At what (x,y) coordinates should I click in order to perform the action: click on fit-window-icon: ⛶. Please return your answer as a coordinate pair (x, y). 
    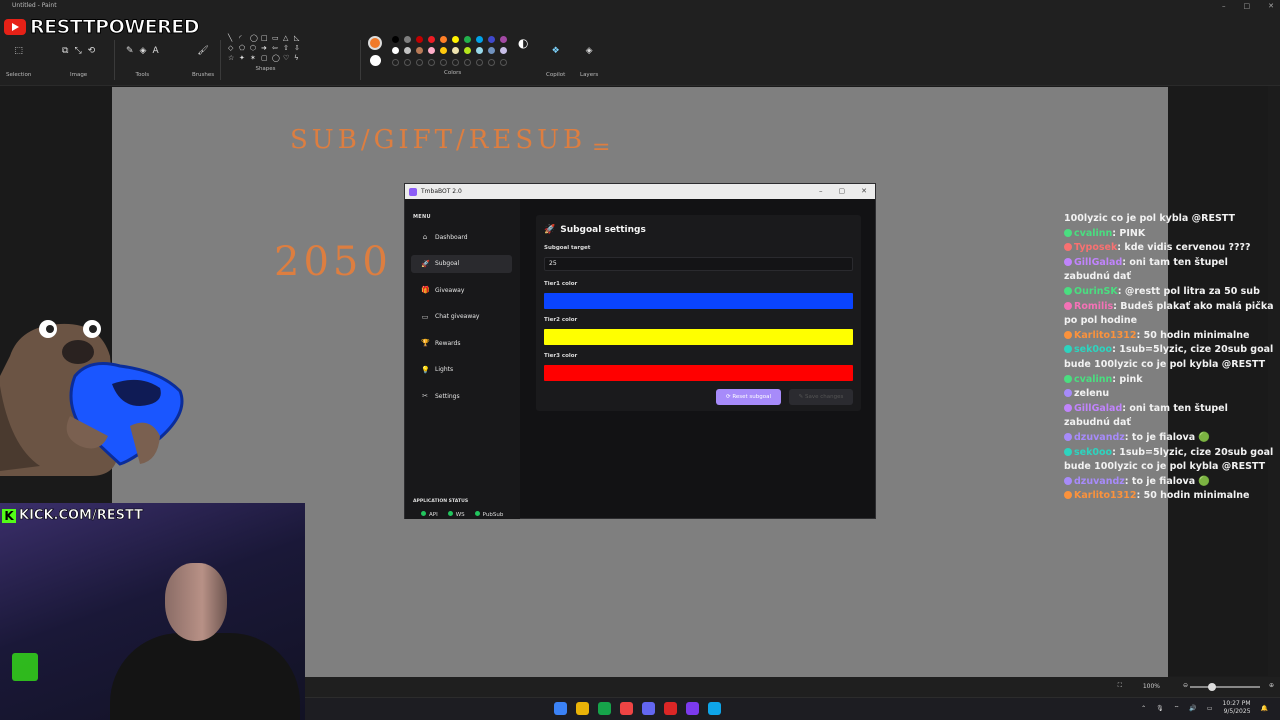
    Looking at the image, I should click on (1120, 686).